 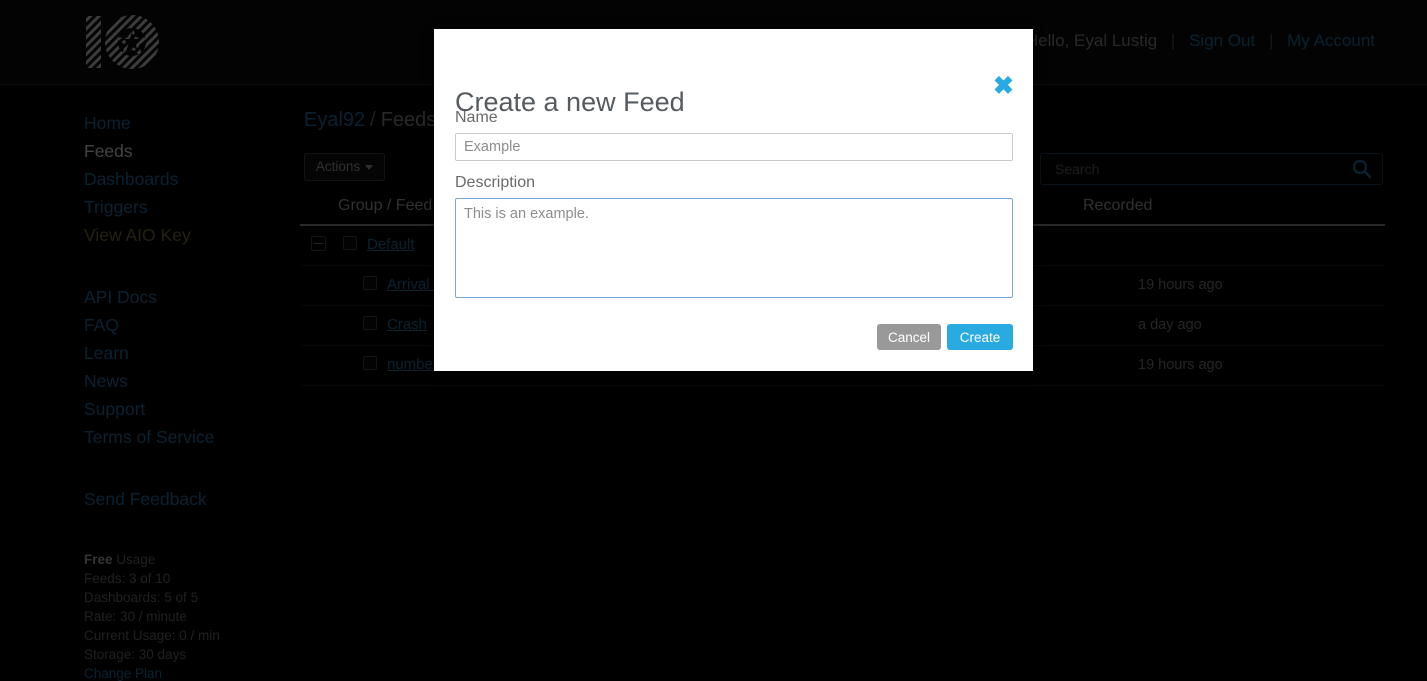 I want to click on search-box: Search, so click(x=1211, y=169).